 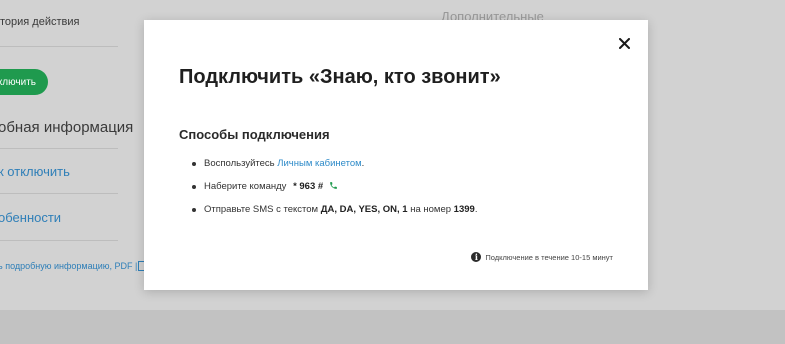 What do you see at coordinates (476, 257) in the screenshot?
I see `info-icon: i` at bounding box center [476, 257].